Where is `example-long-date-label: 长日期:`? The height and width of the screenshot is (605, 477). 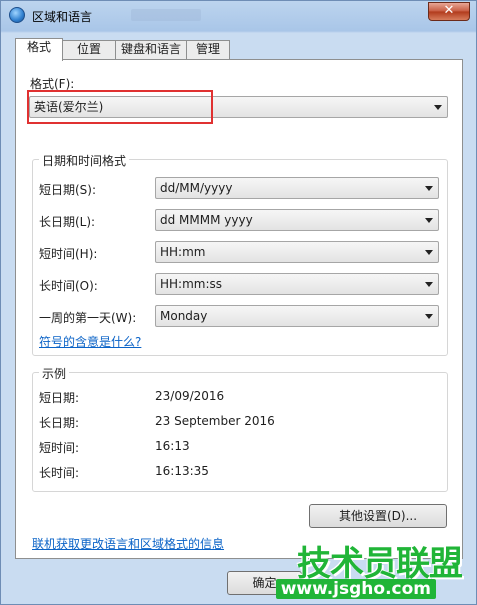 example-long-date-label: 长日期: is located at coordinates (59, 423).